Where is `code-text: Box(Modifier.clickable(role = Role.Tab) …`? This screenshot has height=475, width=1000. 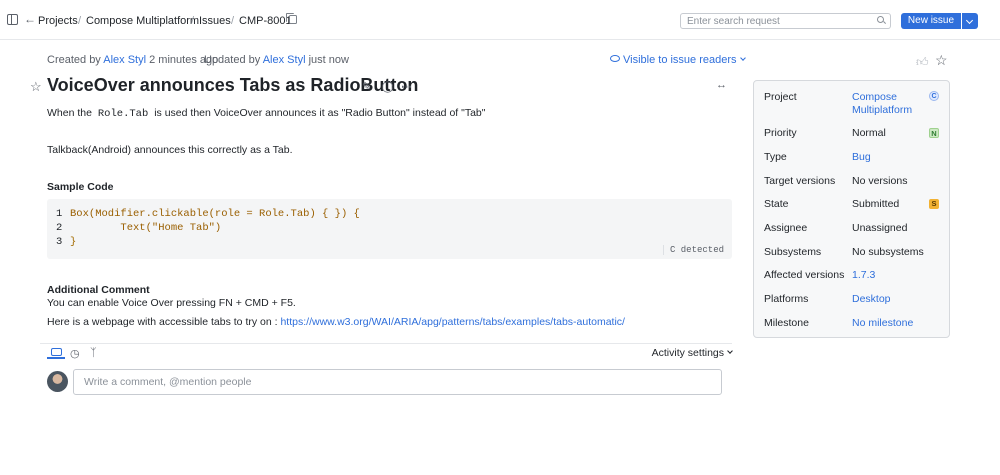
code-text: Box(Modifier.clickable(role = Role.Tab) … is located at coordinates (215, 214).